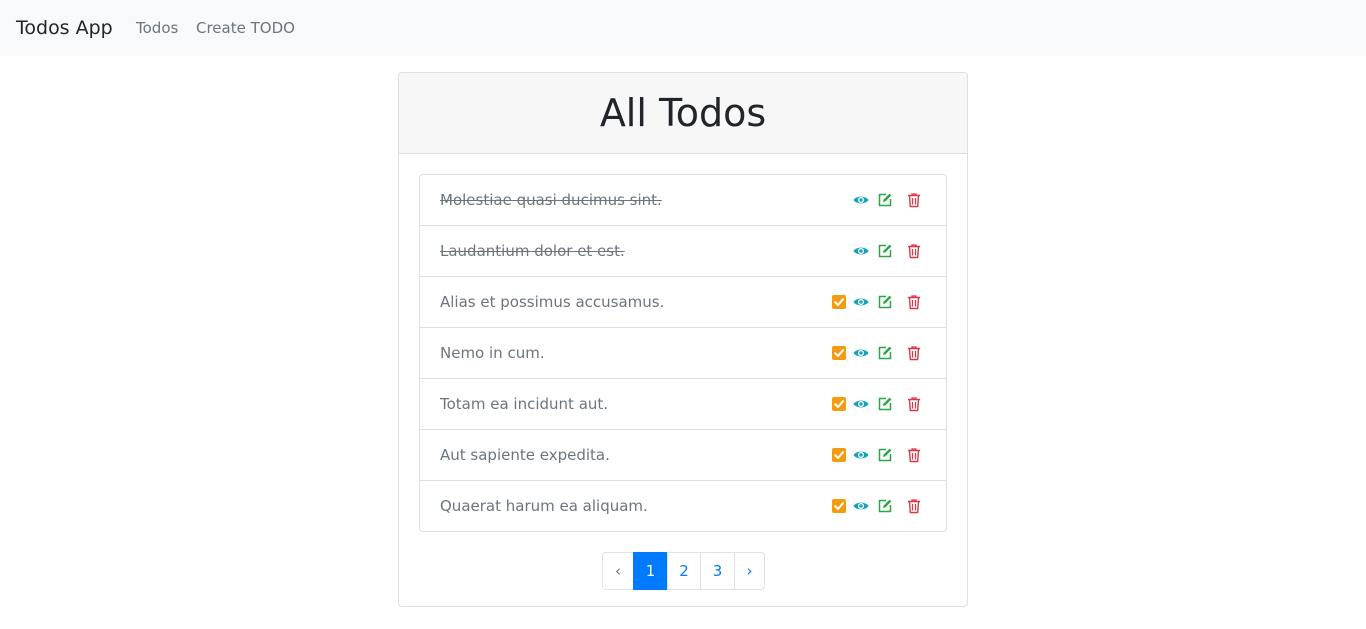  I want to click on todo-text: Nemo in cum., so click(492, 353).